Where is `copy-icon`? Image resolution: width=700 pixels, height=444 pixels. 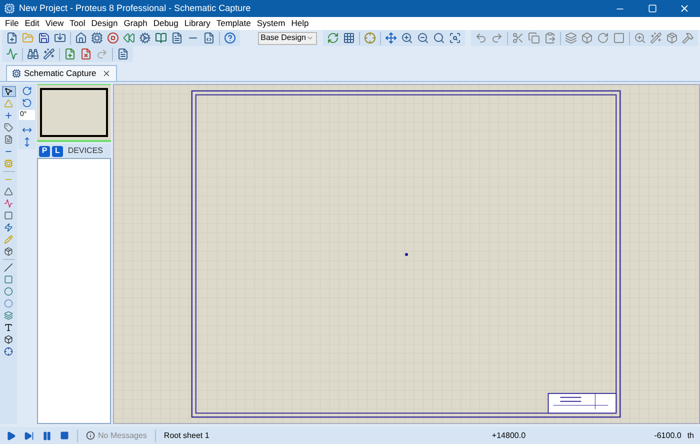 copy-icon is located at coordinates (534, 38).